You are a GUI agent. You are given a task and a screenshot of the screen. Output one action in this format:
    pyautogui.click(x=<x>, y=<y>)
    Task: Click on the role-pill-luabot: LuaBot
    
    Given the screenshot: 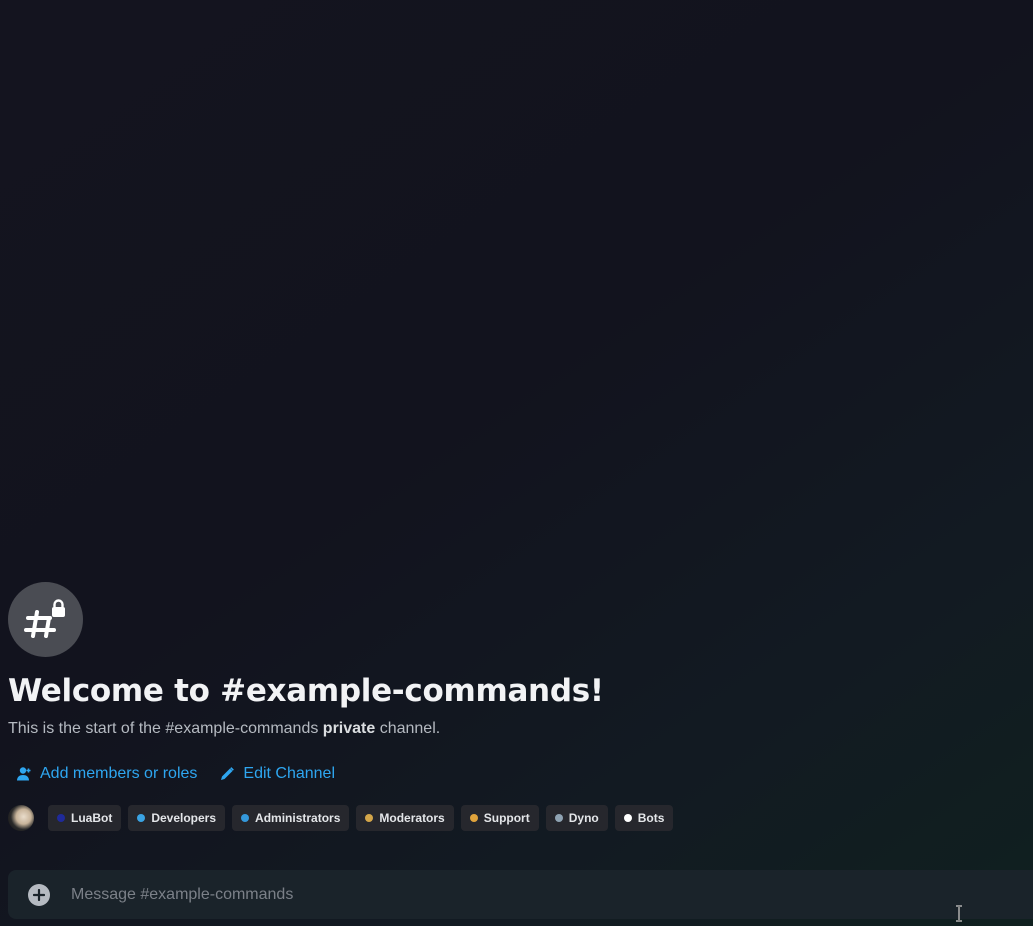 What is the action you would take?
    pyautogui.click(x=85, y=818)
    